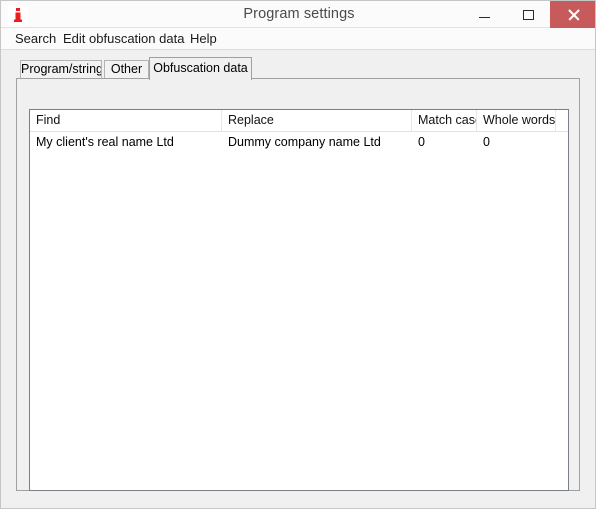 This screenshot has width=596, height=509. What do you see at coordinates (516, 120) in the screenshot?
I see `column-header-whole-words: Whole words` at bounding box center [516, 120].